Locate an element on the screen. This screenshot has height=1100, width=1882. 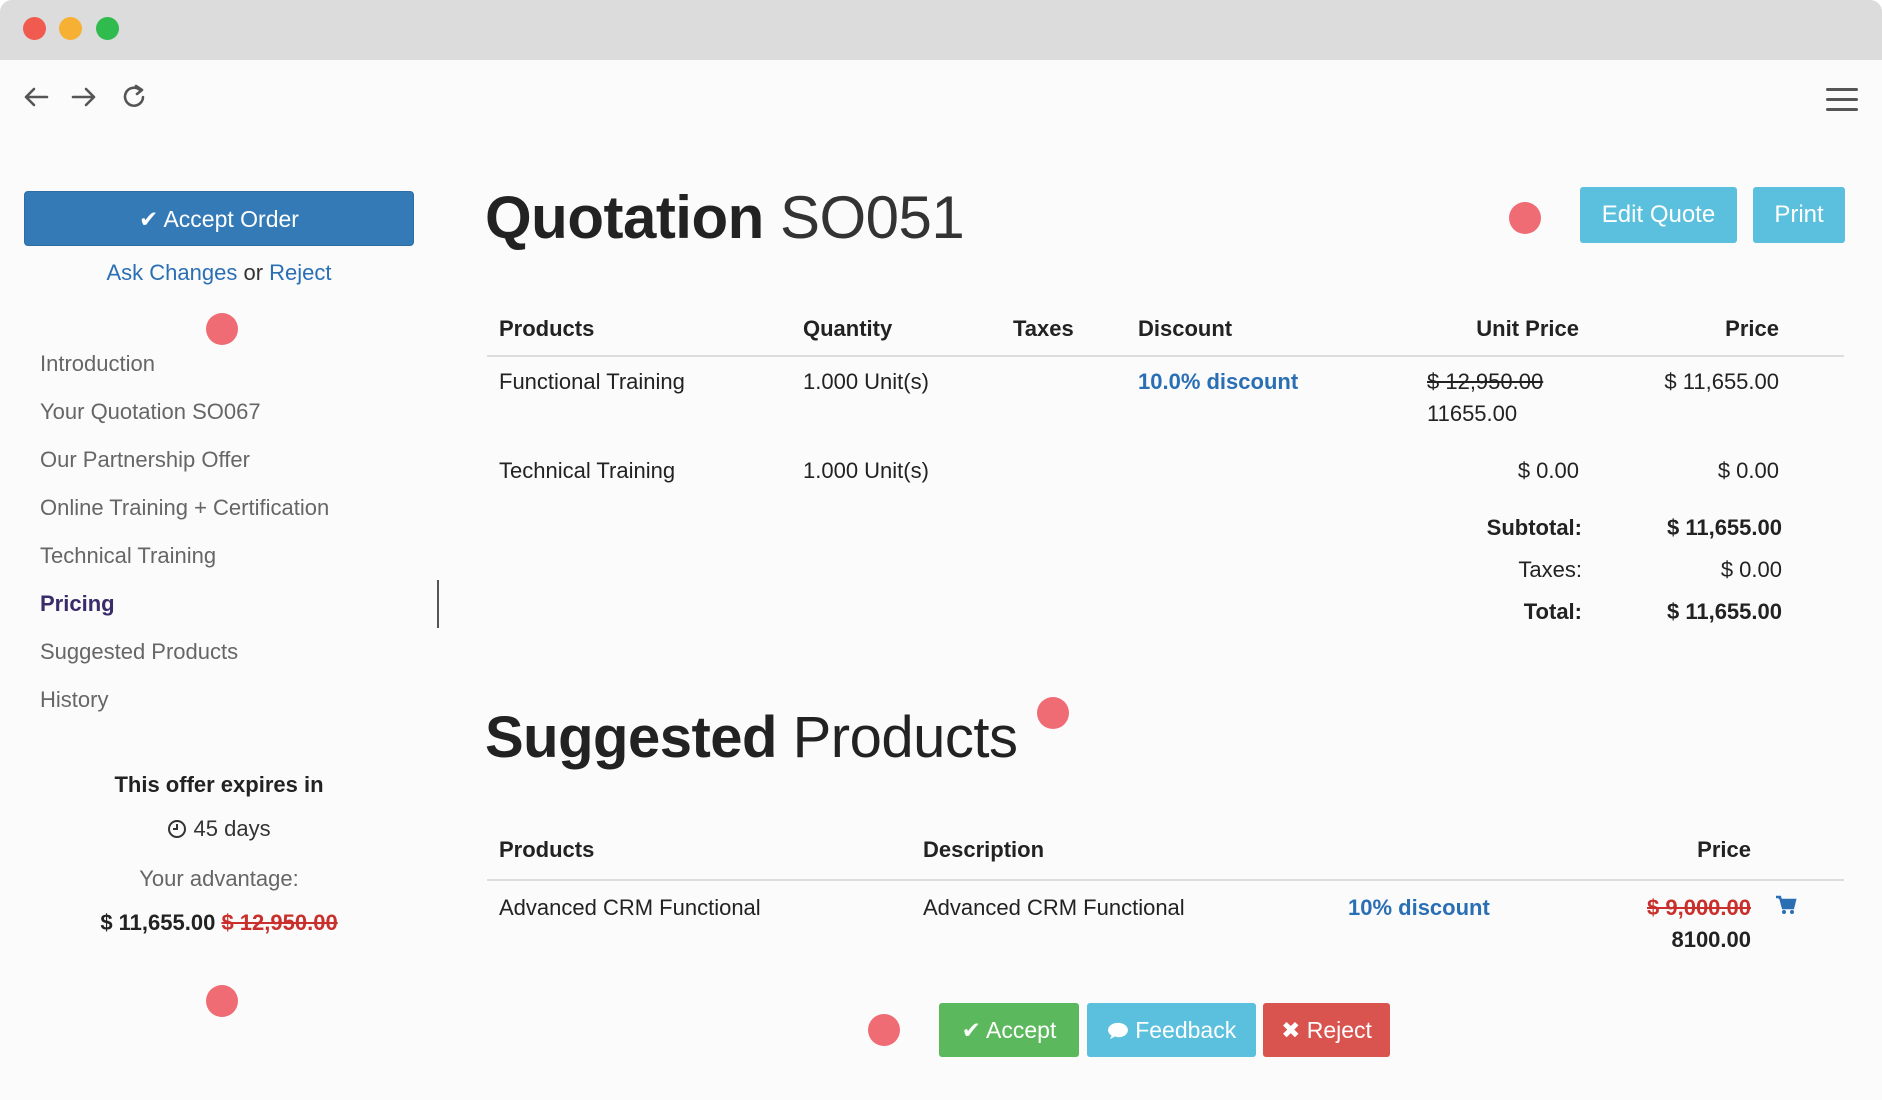
toc-scroll-indicator is located at coordinates (438, 604).